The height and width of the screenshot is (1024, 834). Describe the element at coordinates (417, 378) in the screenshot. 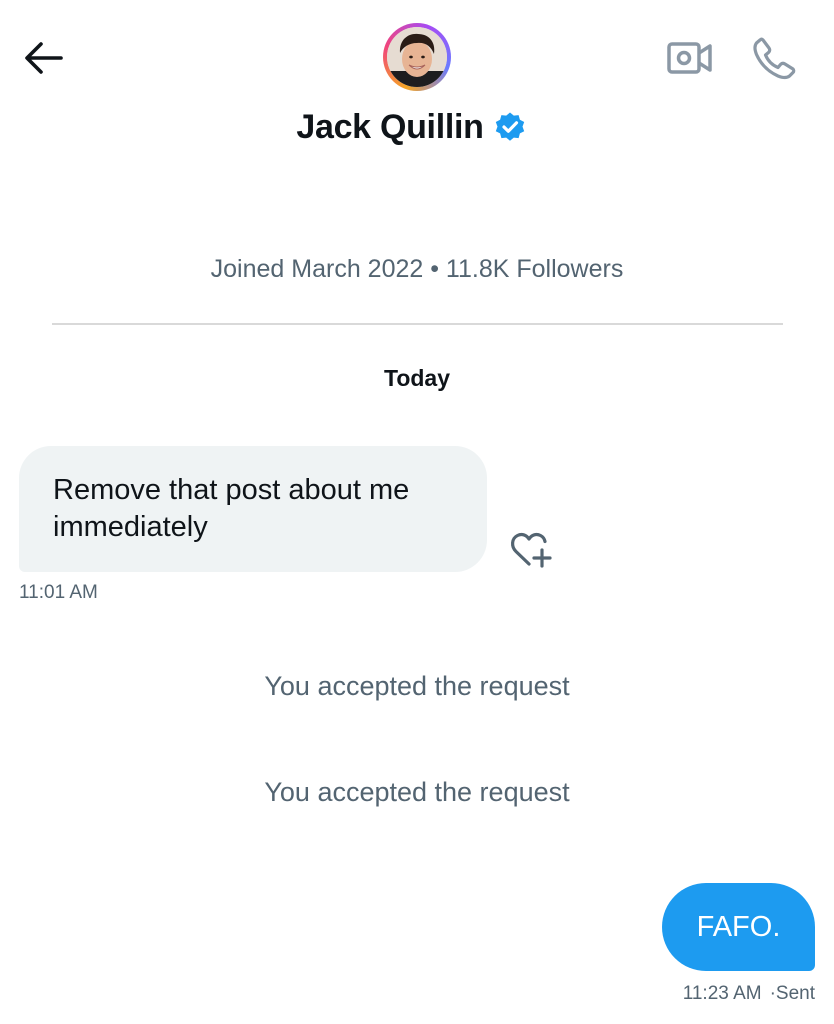

I see `day-separator: Today` at that location.